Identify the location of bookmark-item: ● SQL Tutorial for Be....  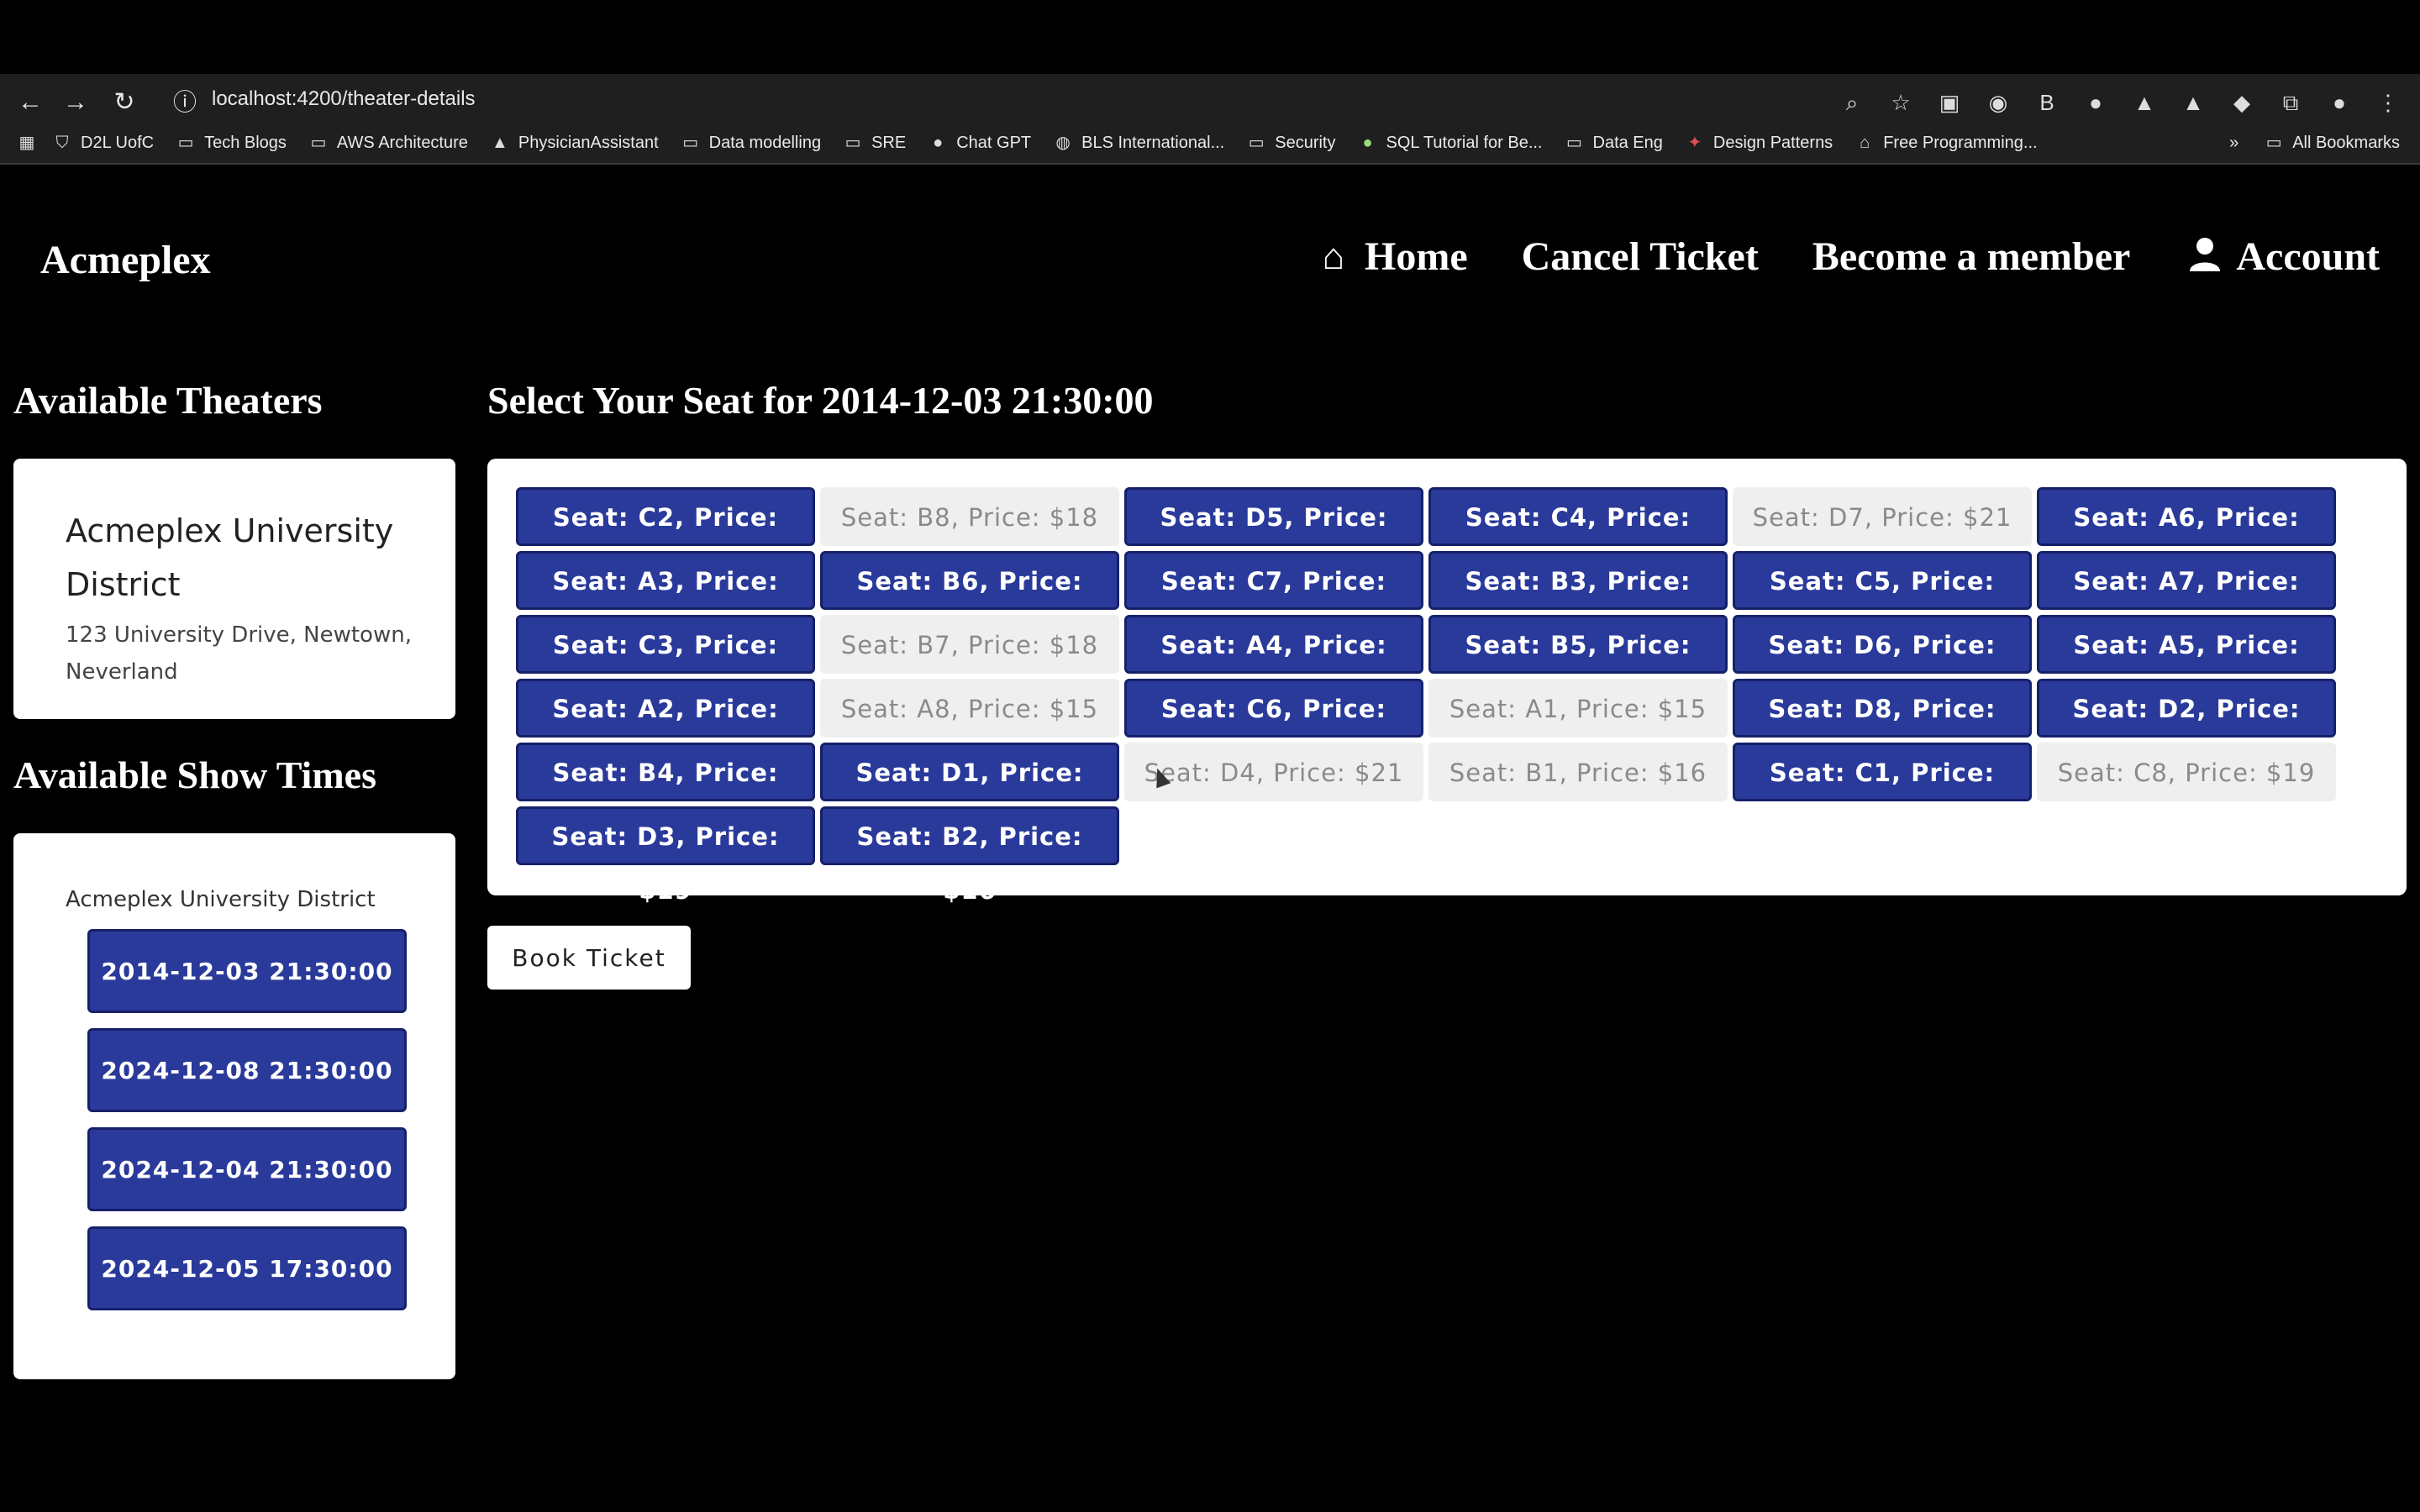
(1449, 143).